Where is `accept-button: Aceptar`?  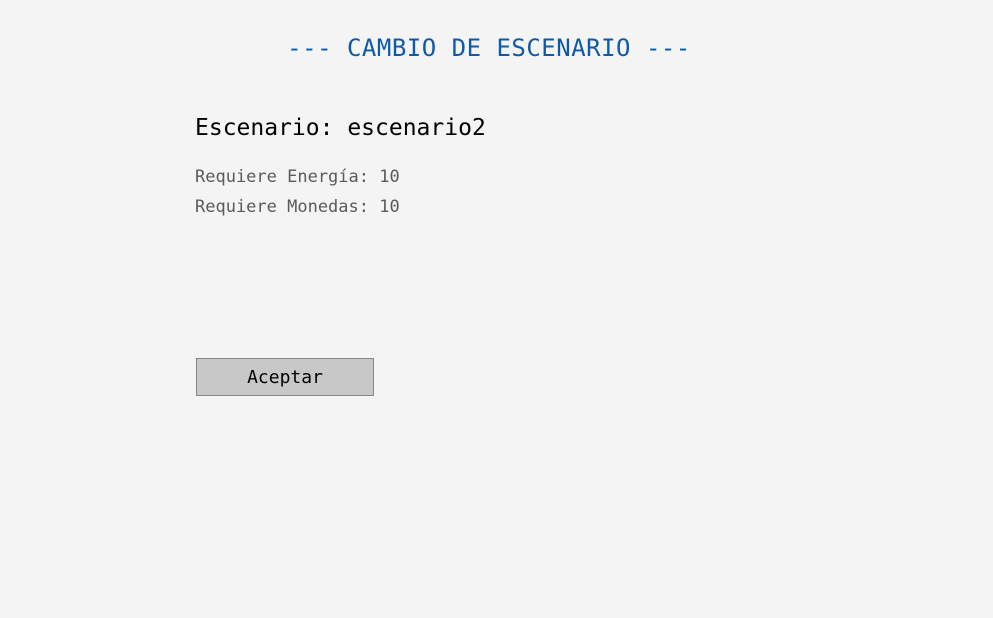
accept-button: Aceptar is located at coordinates (285, 377).